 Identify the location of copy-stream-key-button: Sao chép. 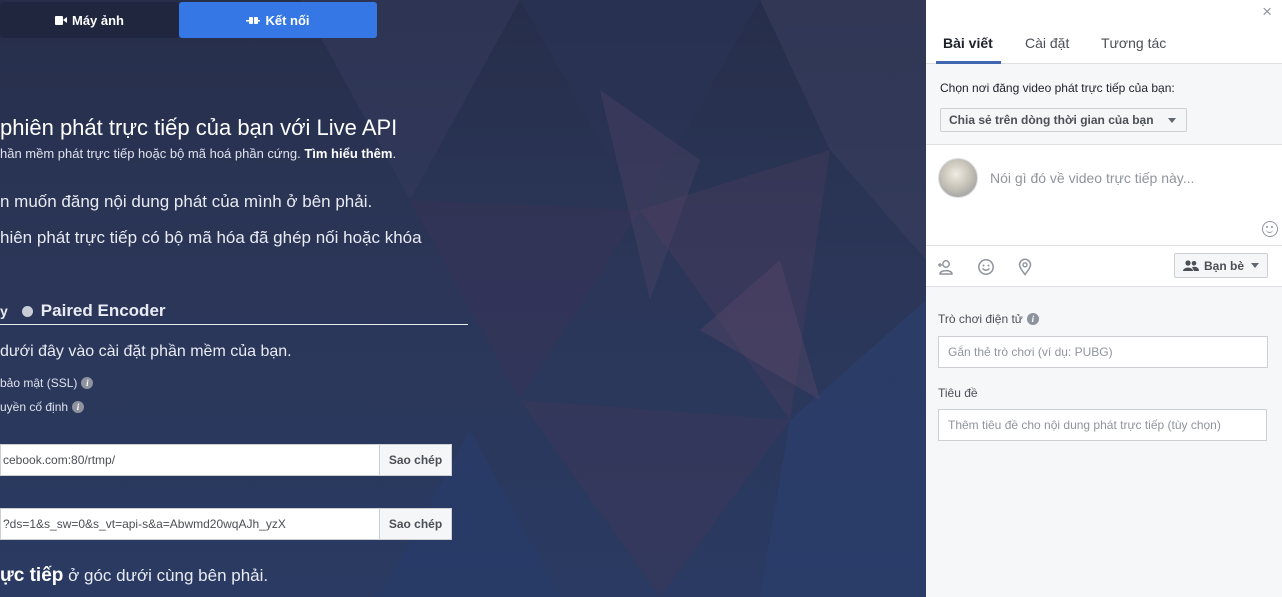
(415, 524).